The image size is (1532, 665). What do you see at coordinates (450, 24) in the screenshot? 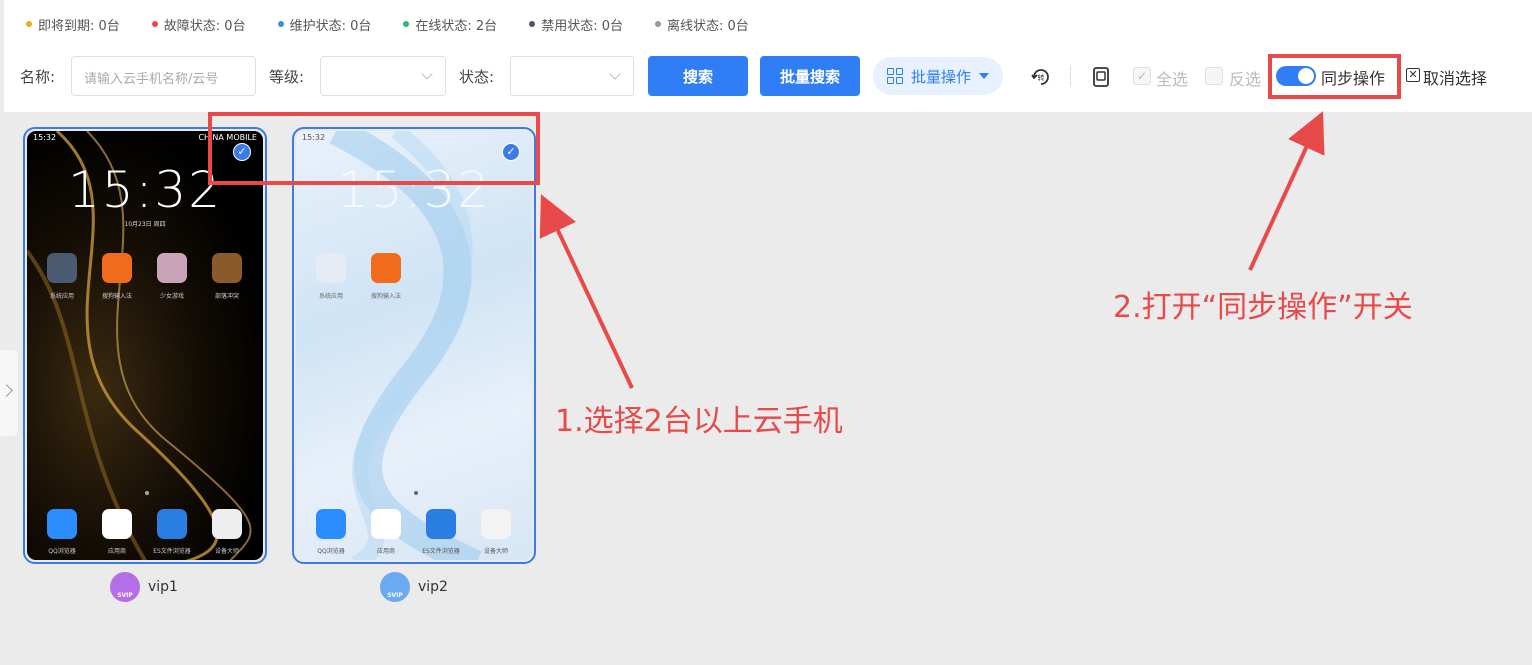
I see `status-online: 在线状态: 2台` at bounding box center [450, 24].